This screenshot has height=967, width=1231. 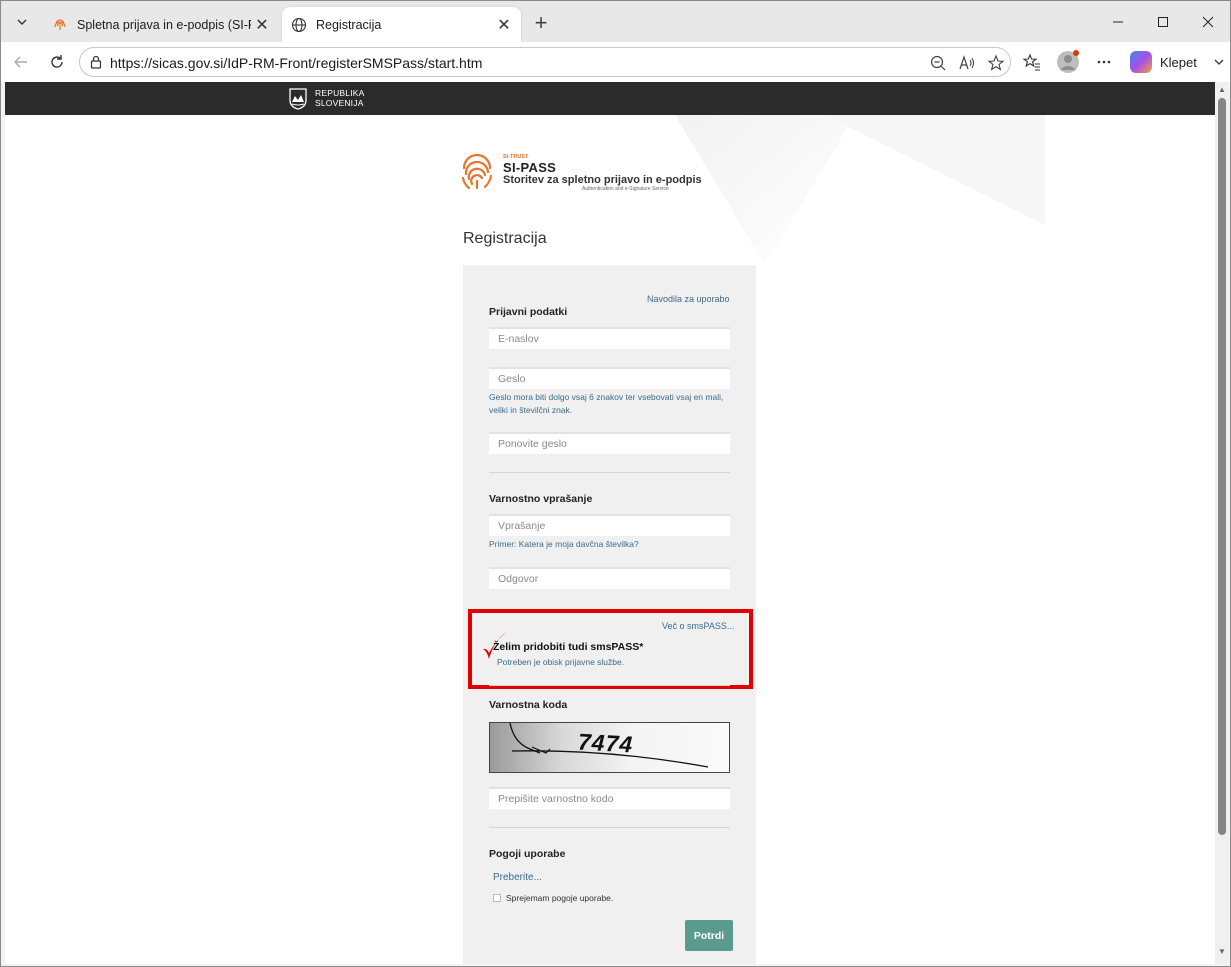 What do you see at coordinates (1141, 62) in the screenshot?
I see `copilot-icon` at bounding box center [1141, 62].